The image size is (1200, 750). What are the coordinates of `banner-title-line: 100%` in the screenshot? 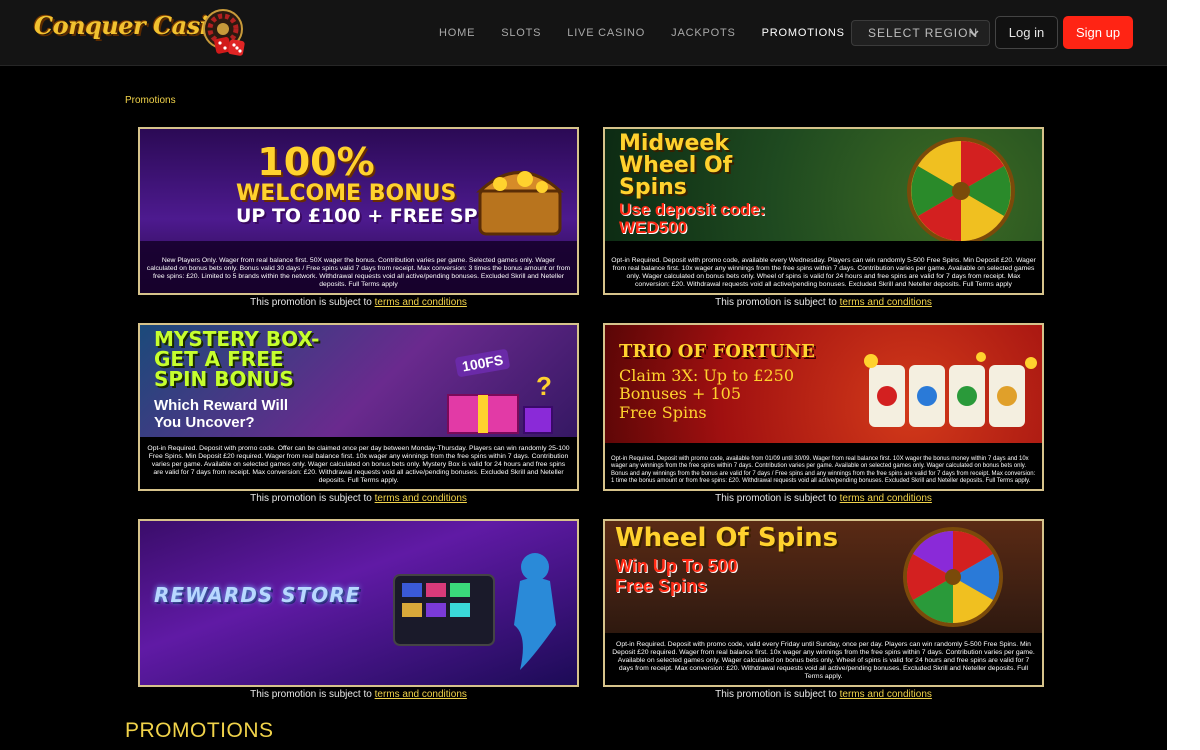 It's located at (316, 162).